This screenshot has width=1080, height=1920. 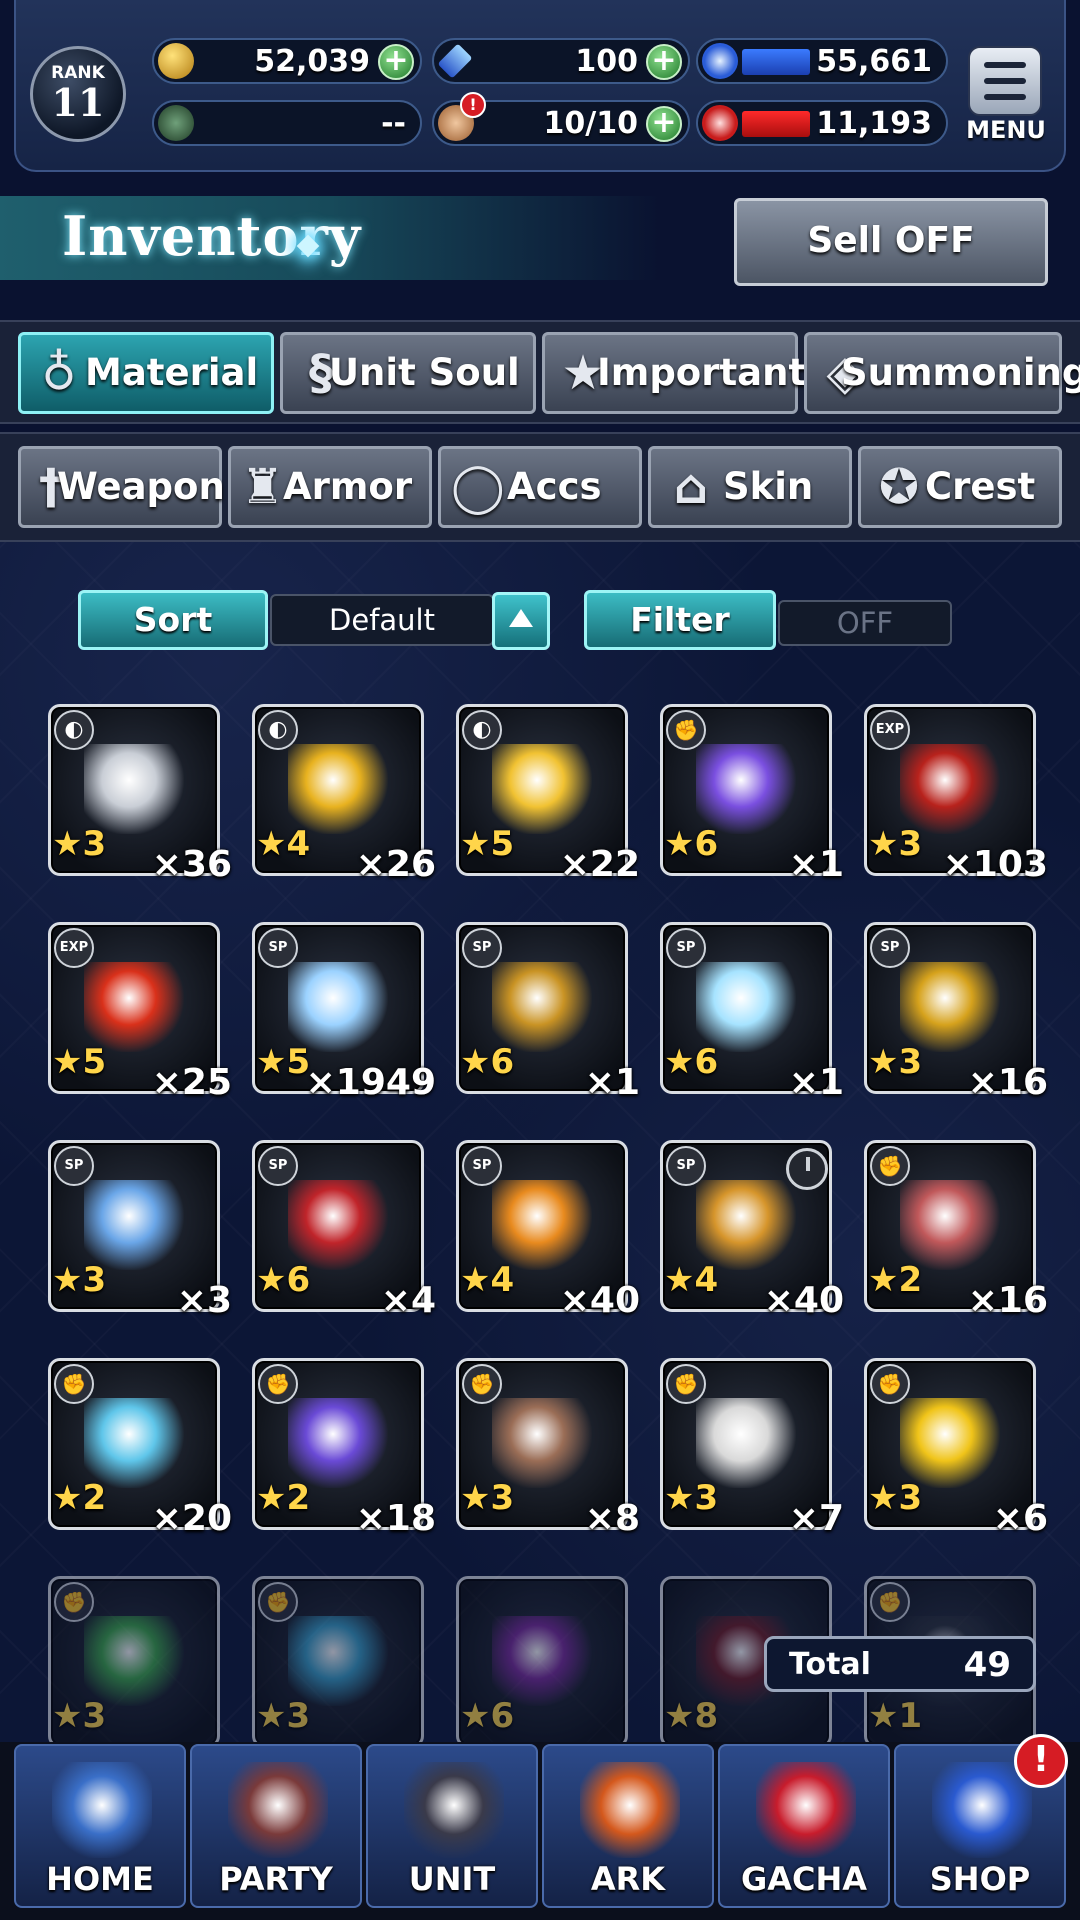 I want to click on nav-party-icon, so click(x=278, y=1810).